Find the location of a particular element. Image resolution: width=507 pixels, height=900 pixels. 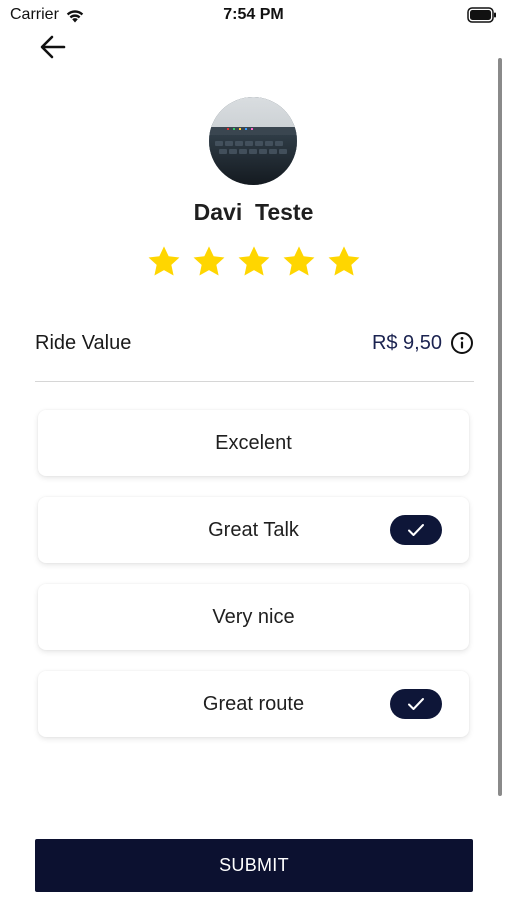

battery-icon is located at coordinates (482, 15).